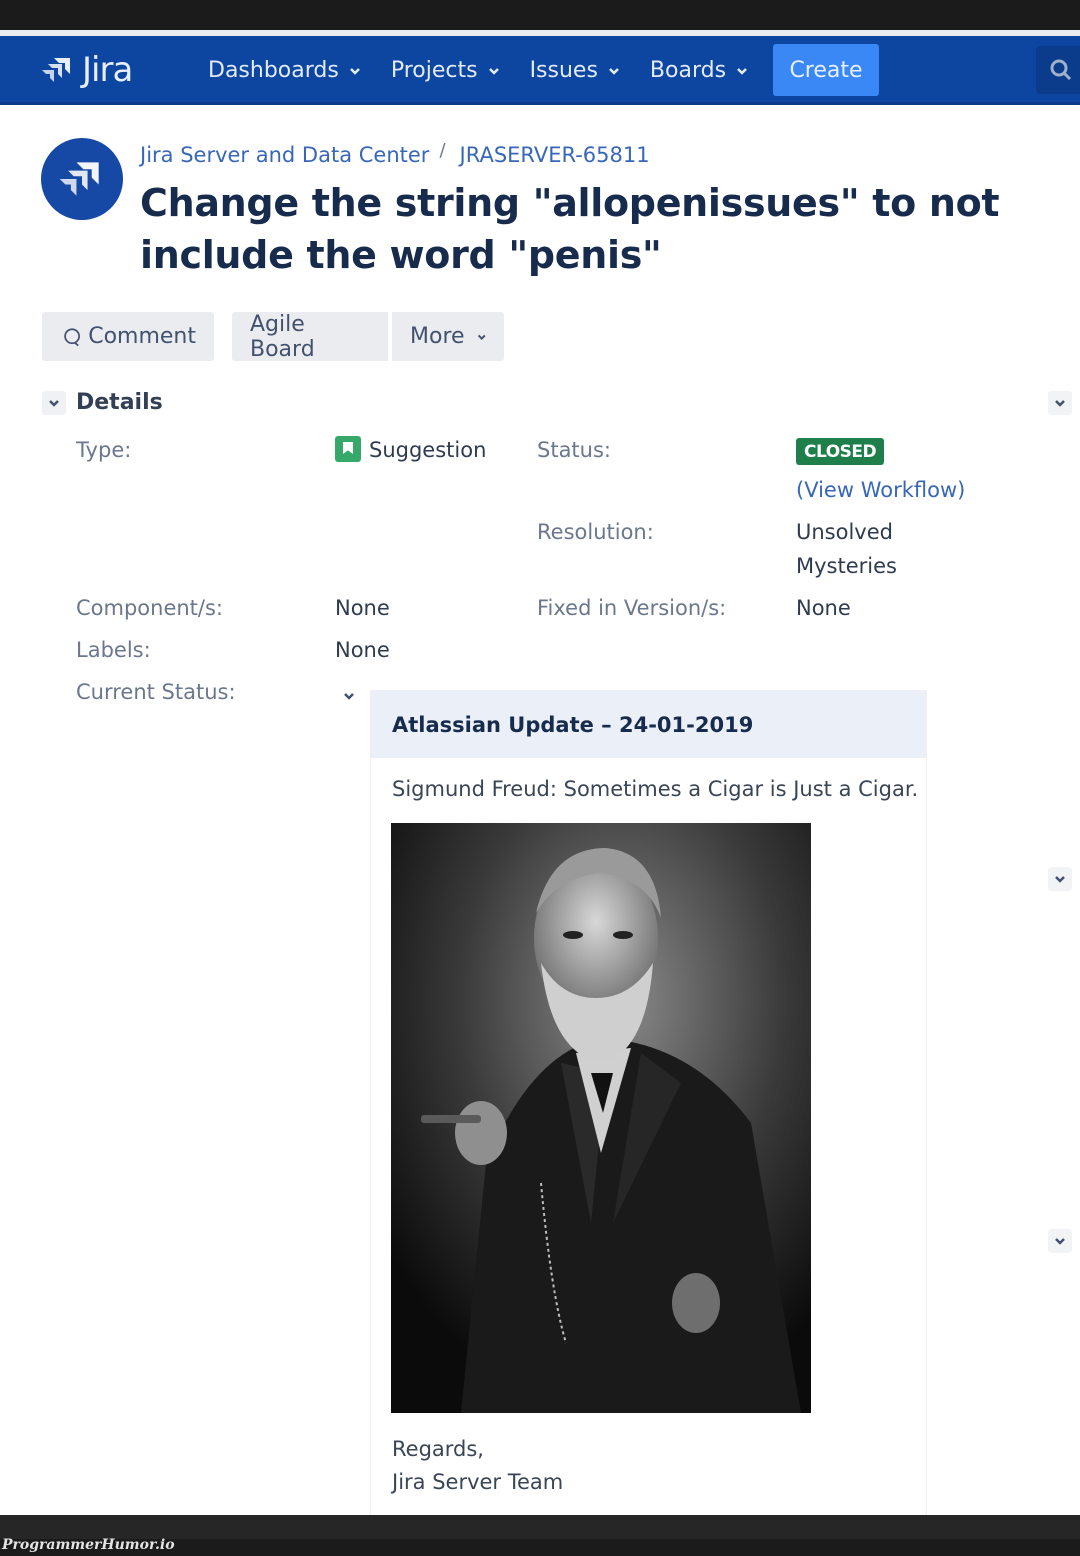 This screenshot has height=1556, width=1080. What do you see at coordinates (632, 608) in the screenshot?
I see `fix-versions-label: Fixed in Version/s:` at bounding box center [632, 608].